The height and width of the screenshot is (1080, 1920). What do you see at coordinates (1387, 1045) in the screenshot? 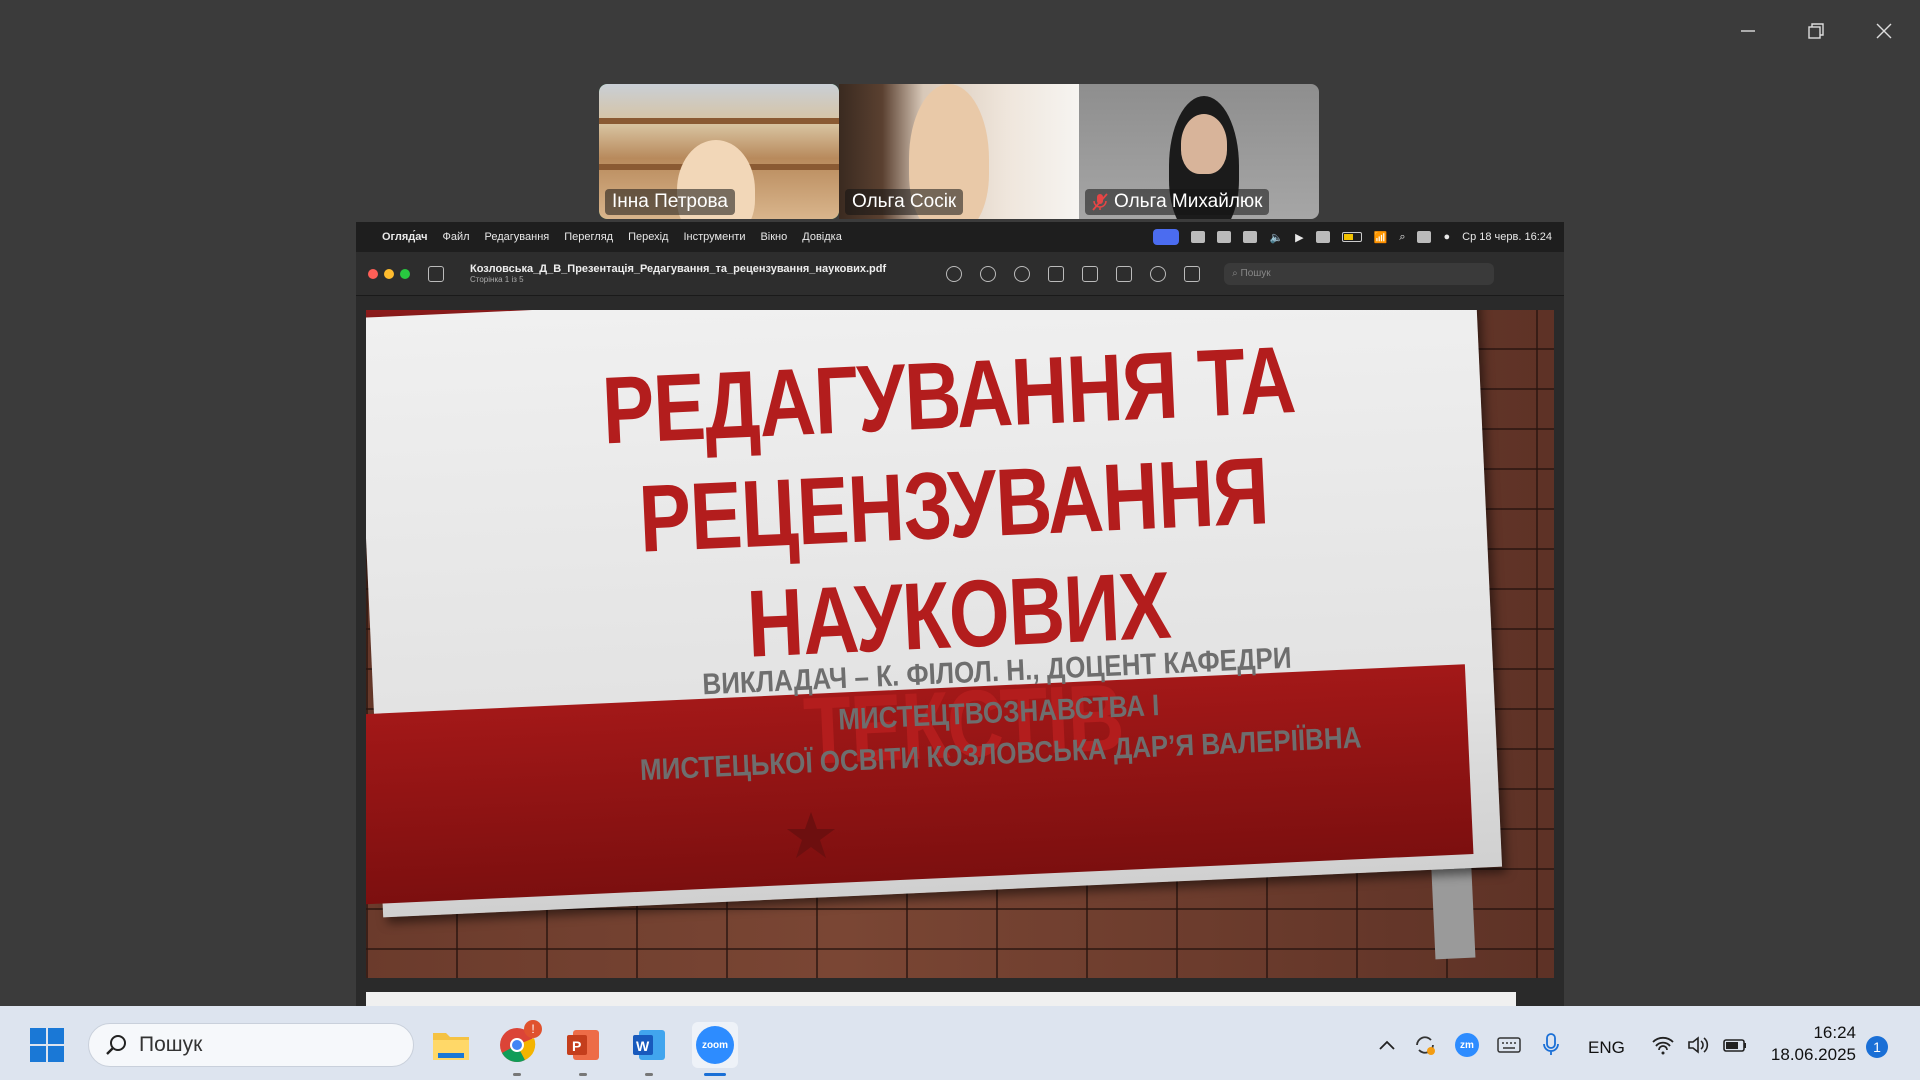
I see `show-hidden-icons-icon` at bounding box center [1387, 1045].